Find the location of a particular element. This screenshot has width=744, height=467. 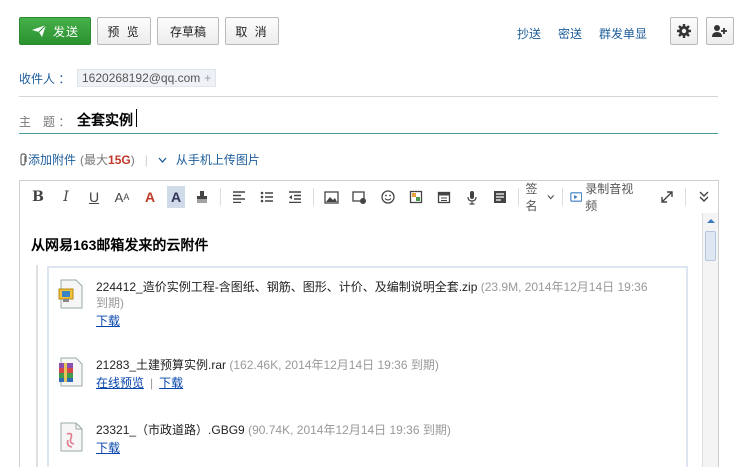

cloud-attachment-title: 从网易163邮箱发来的云附件 is located at coordinates (120, 245).